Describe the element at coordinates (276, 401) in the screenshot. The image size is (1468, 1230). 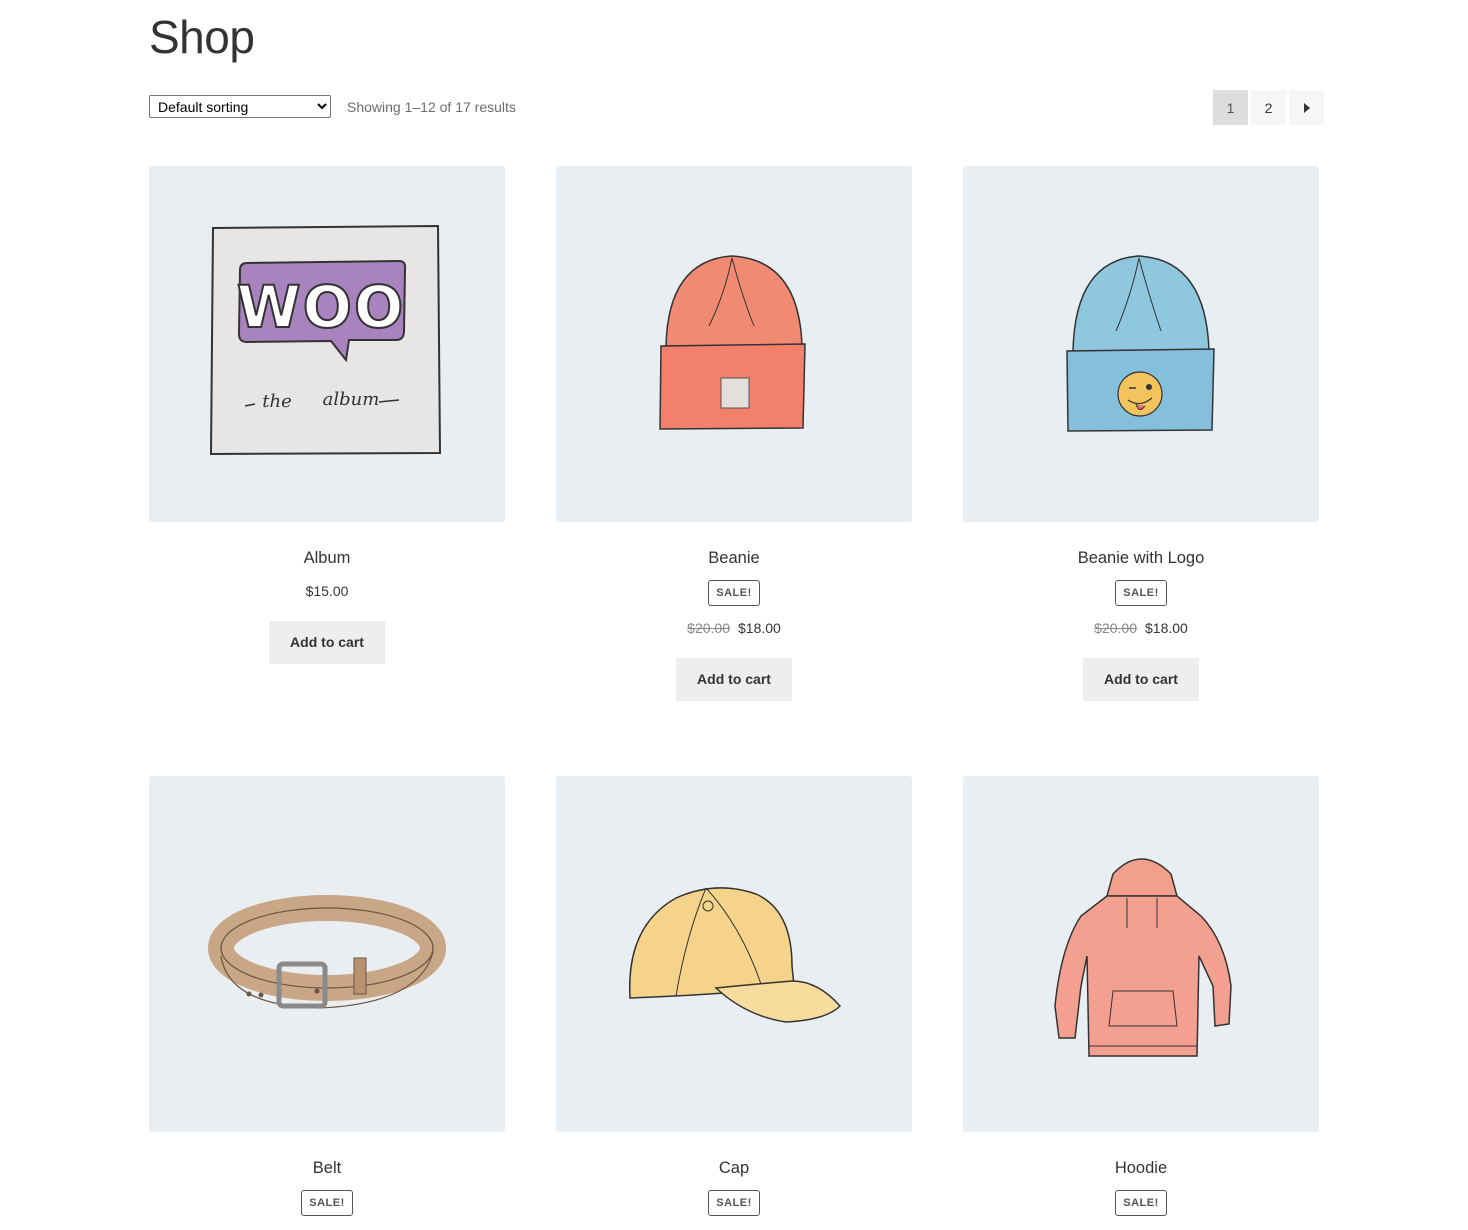
I see `svg-text: the` at that location.